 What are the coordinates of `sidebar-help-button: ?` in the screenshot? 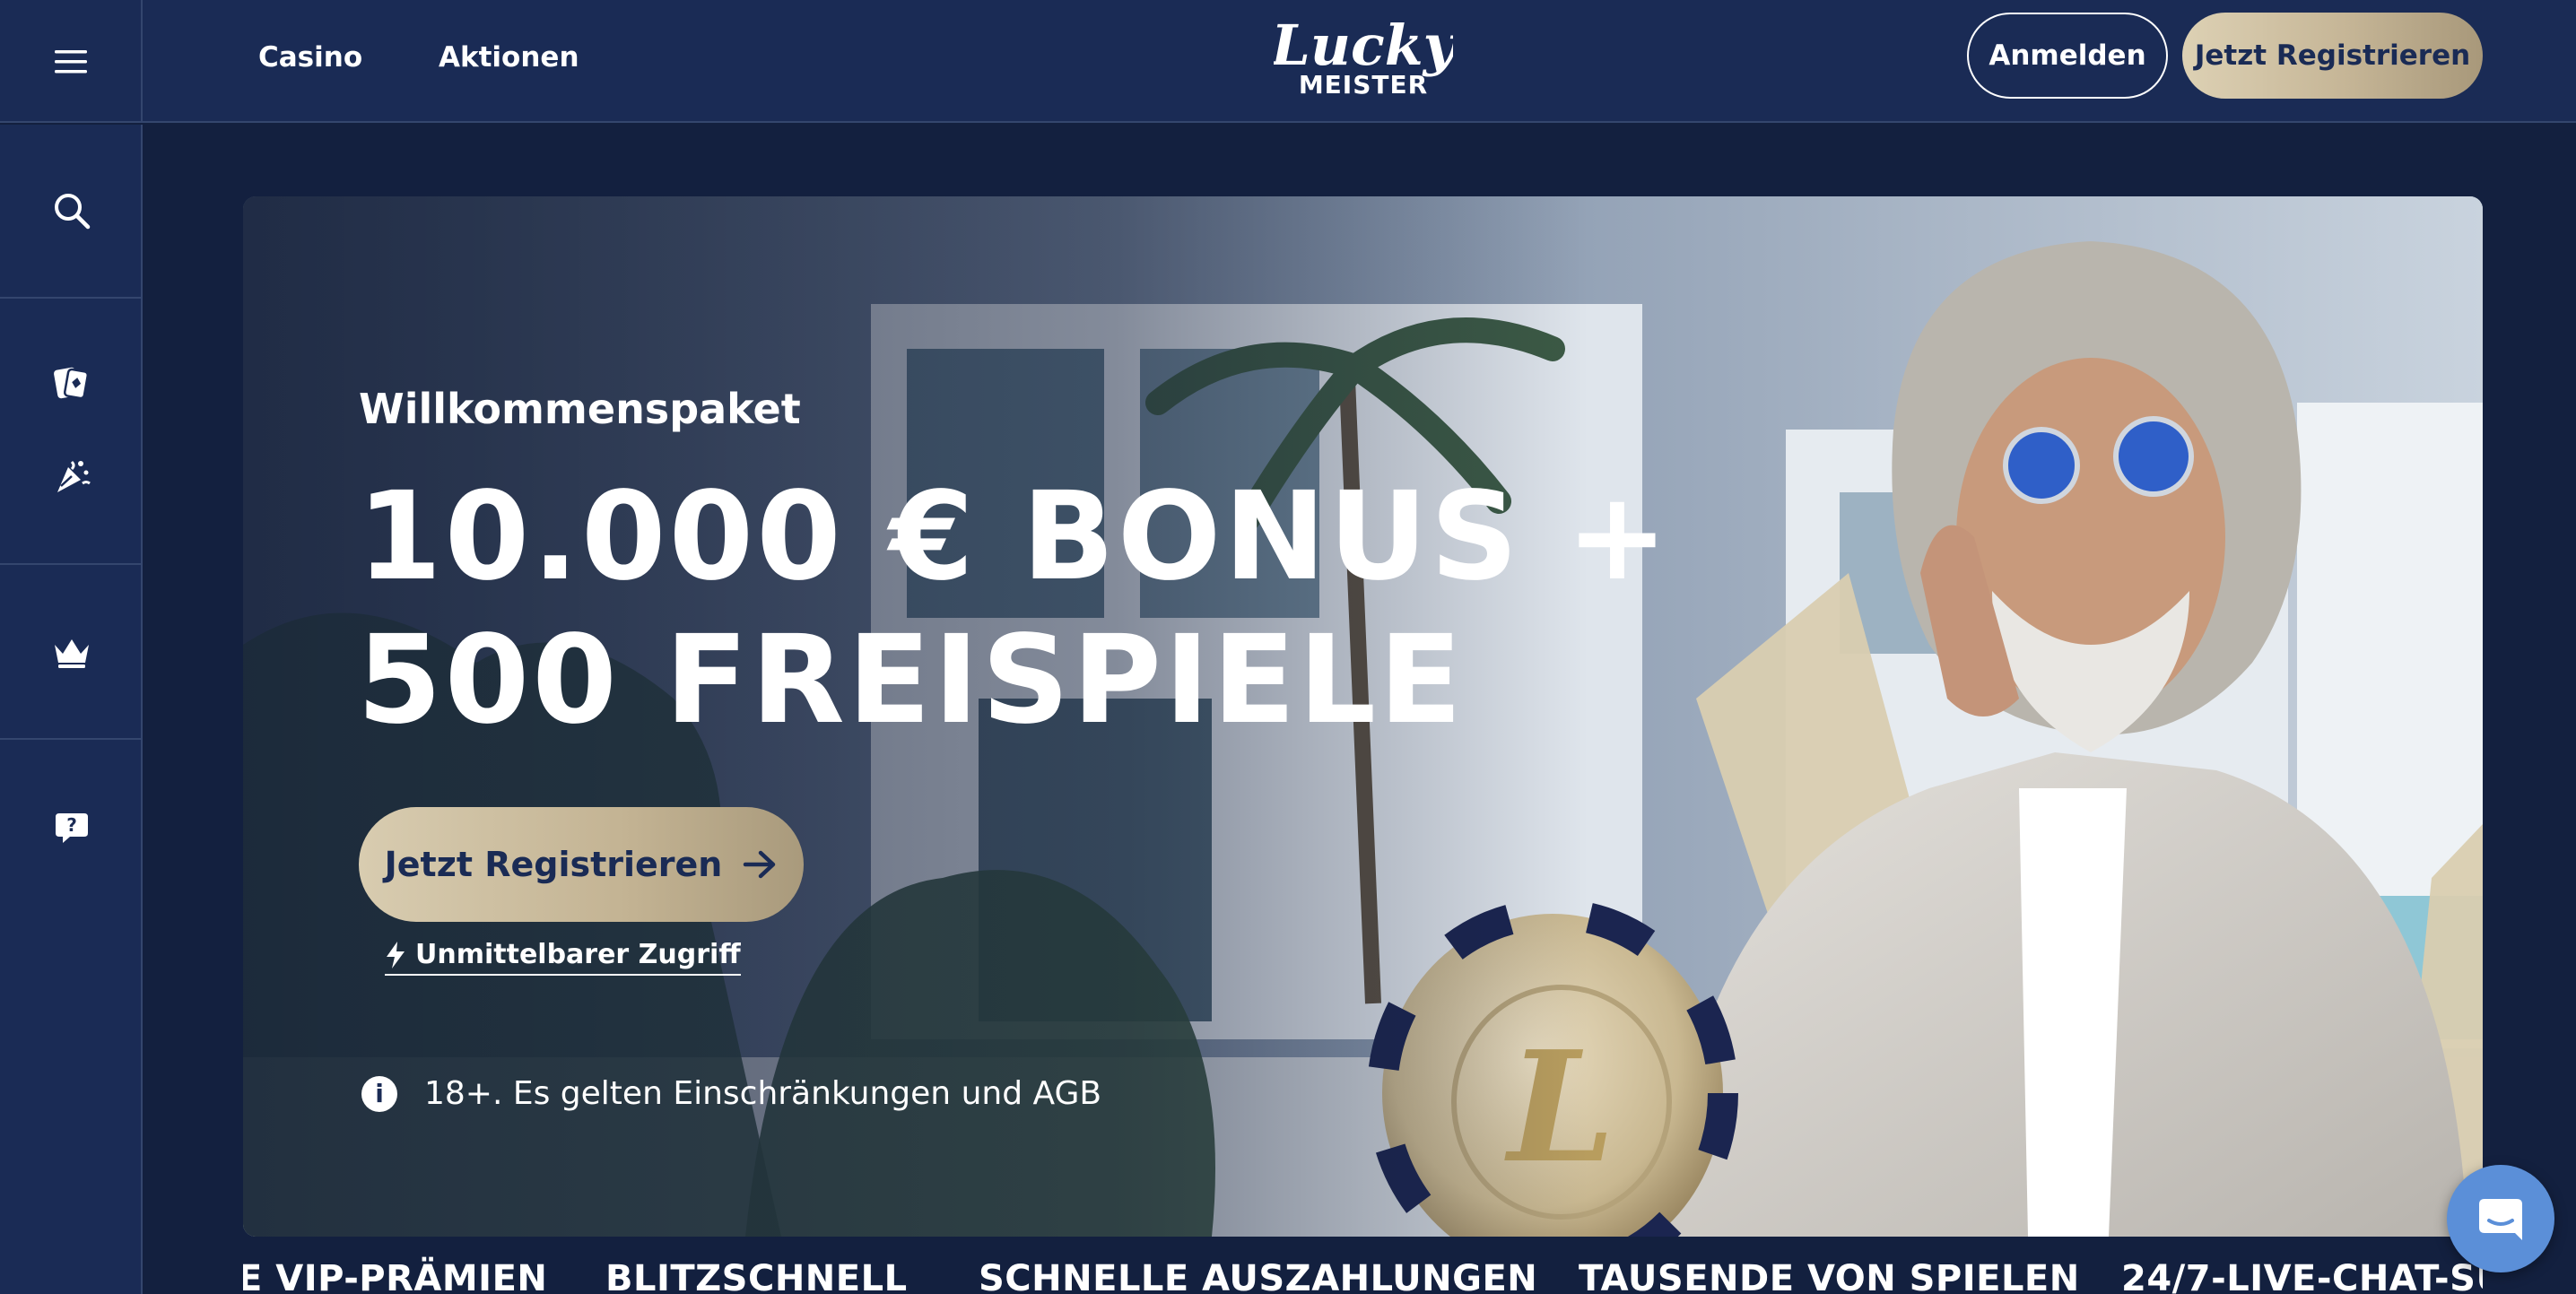 It's located at (72, 828).